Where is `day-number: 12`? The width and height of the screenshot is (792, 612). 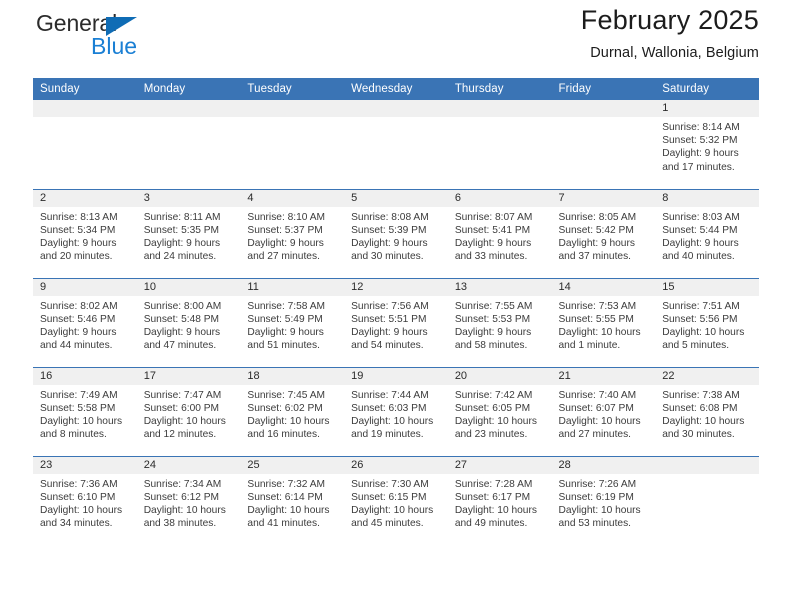 day-number: 12 is located at coordinates (396, 287).